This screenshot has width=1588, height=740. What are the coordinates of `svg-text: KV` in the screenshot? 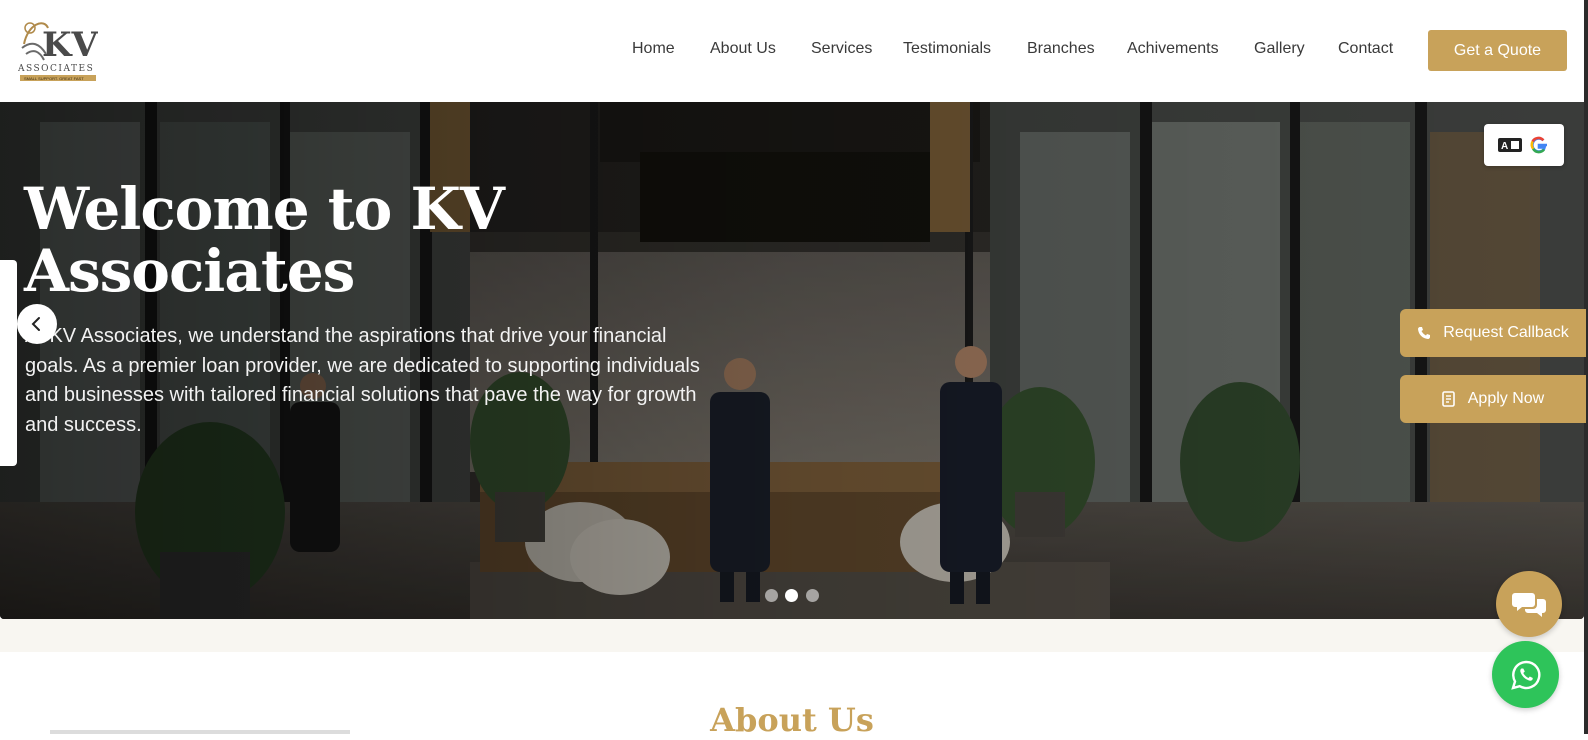 It's located at (70, 45).